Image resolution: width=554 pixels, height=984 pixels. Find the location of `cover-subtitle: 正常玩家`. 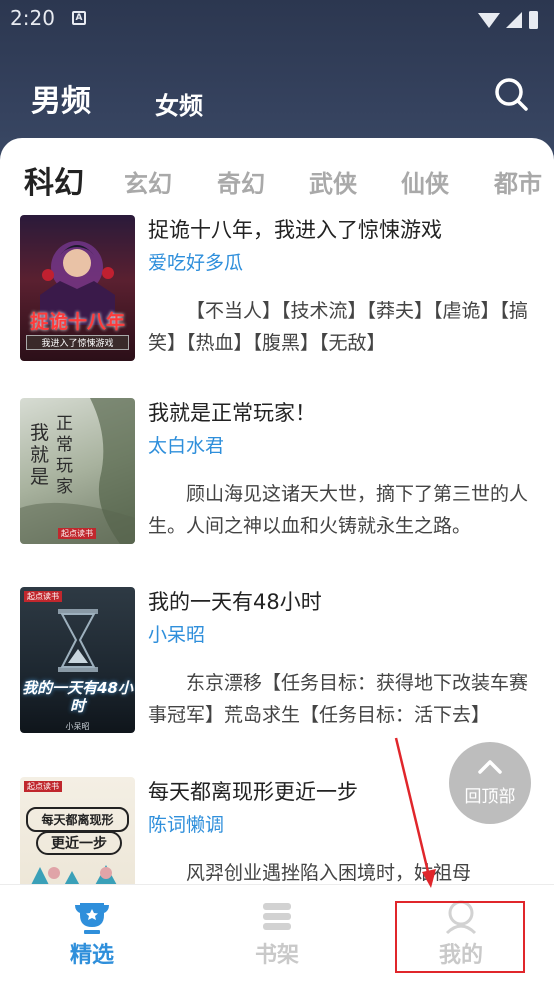

cover-subtitle: 正常玩家 is located at coordinates (64, 455).